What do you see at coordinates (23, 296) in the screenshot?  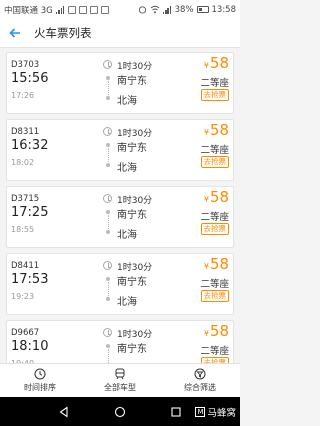 I see `arrival-time: 19:23` at bounding box center [23, 296].